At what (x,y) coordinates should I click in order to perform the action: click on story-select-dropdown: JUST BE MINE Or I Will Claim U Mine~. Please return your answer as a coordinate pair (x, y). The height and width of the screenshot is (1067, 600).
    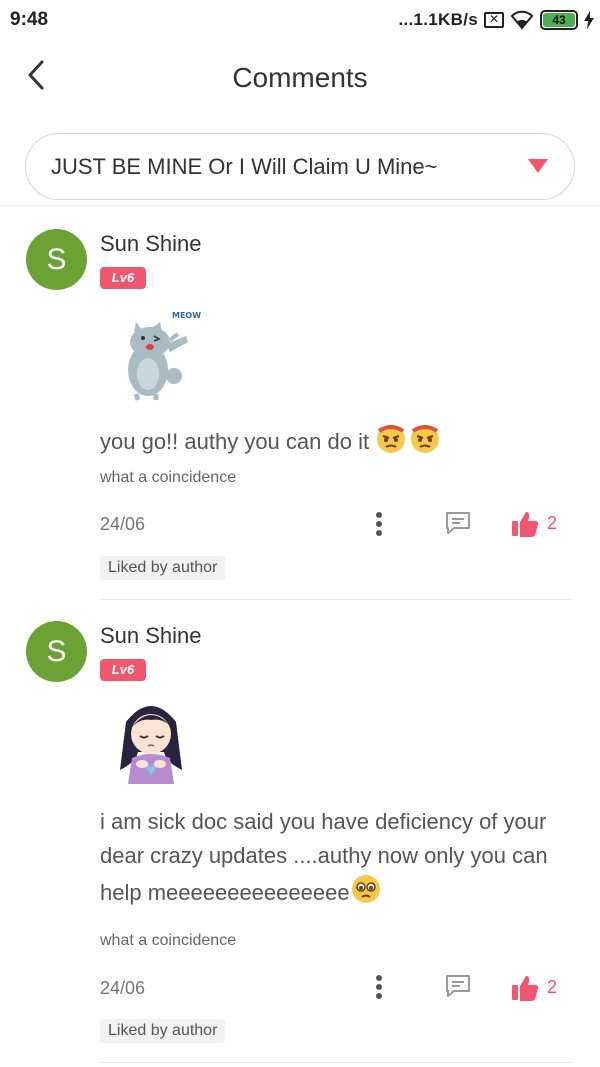
    Looking at the image, I should click on (300, 166).